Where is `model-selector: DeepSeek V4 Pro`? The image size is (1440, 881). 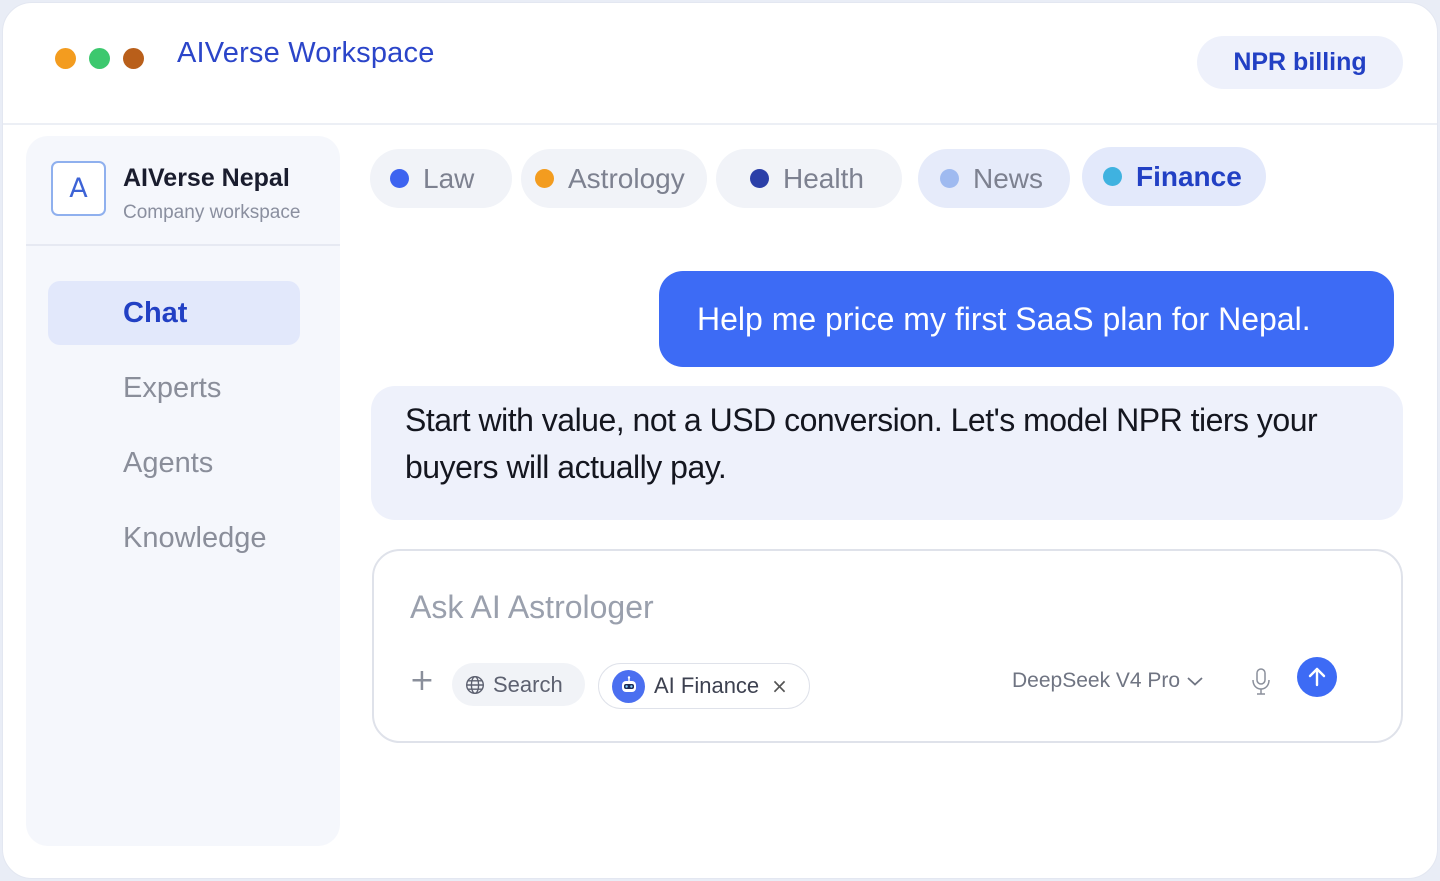
model-selector: DeepSeek V4 Pro is located at coordinates (1108, 681).